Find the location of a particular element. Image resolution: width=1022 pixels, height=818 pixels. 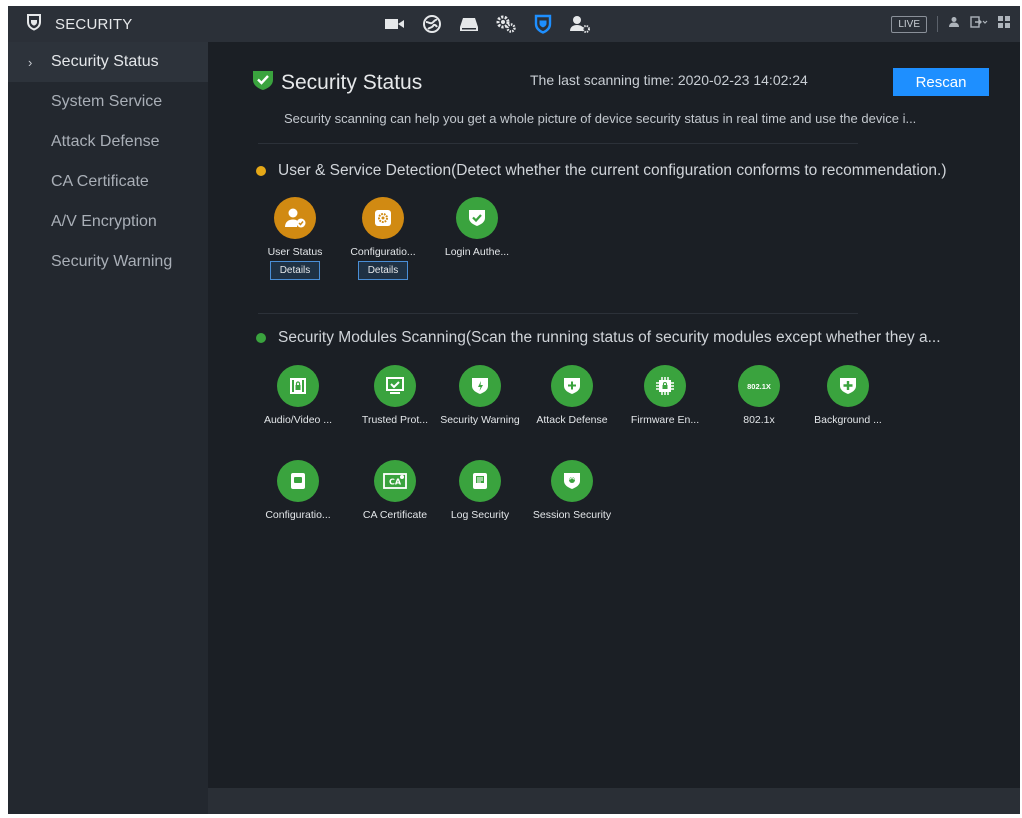

sidebar-item-system-service: System Service is located at coordinates (108, 102).